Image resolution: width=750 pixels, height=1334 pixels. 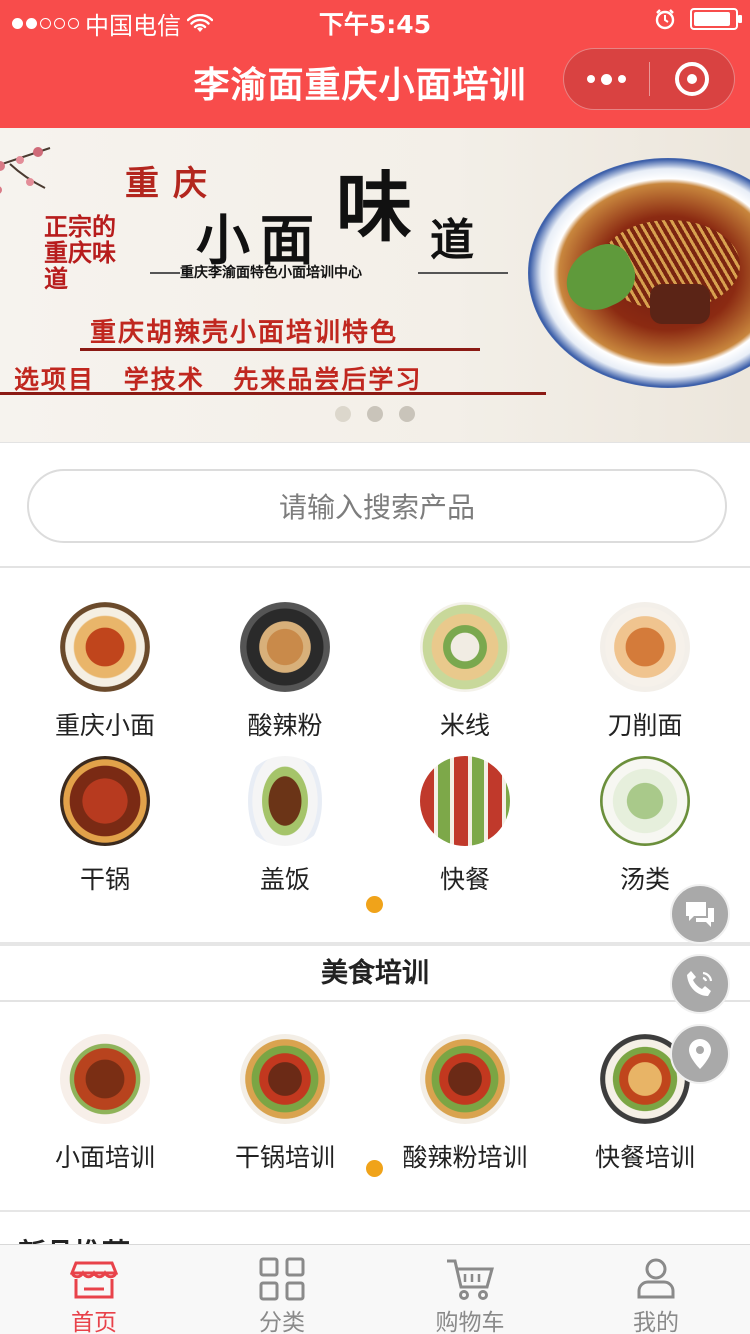 I want to click on chat-icon, so click(x=700, y=914).